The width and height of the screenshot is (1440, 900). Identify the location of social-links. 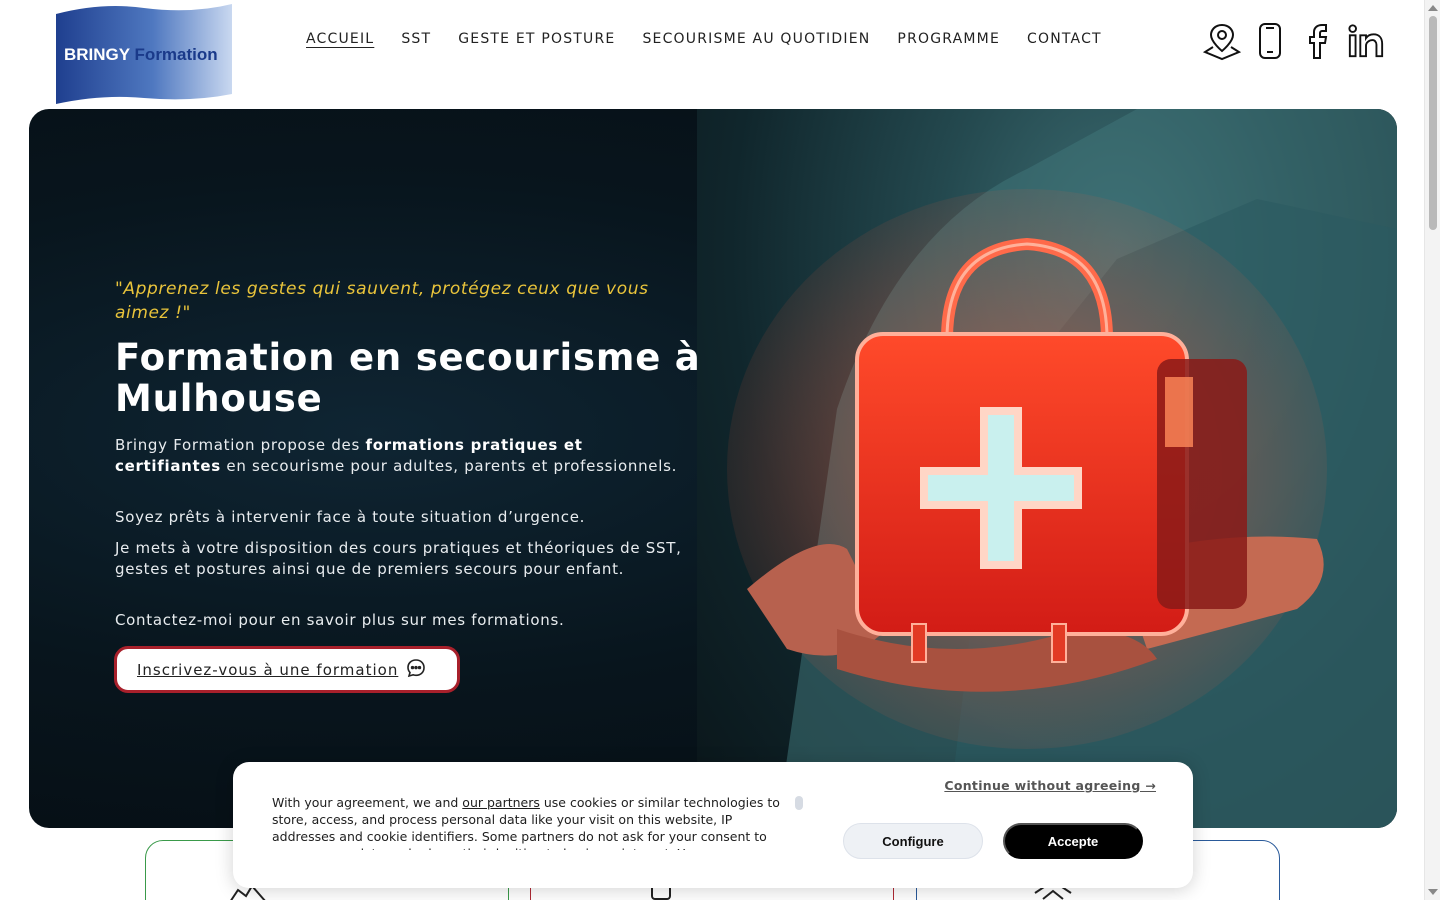
(1294, 41).